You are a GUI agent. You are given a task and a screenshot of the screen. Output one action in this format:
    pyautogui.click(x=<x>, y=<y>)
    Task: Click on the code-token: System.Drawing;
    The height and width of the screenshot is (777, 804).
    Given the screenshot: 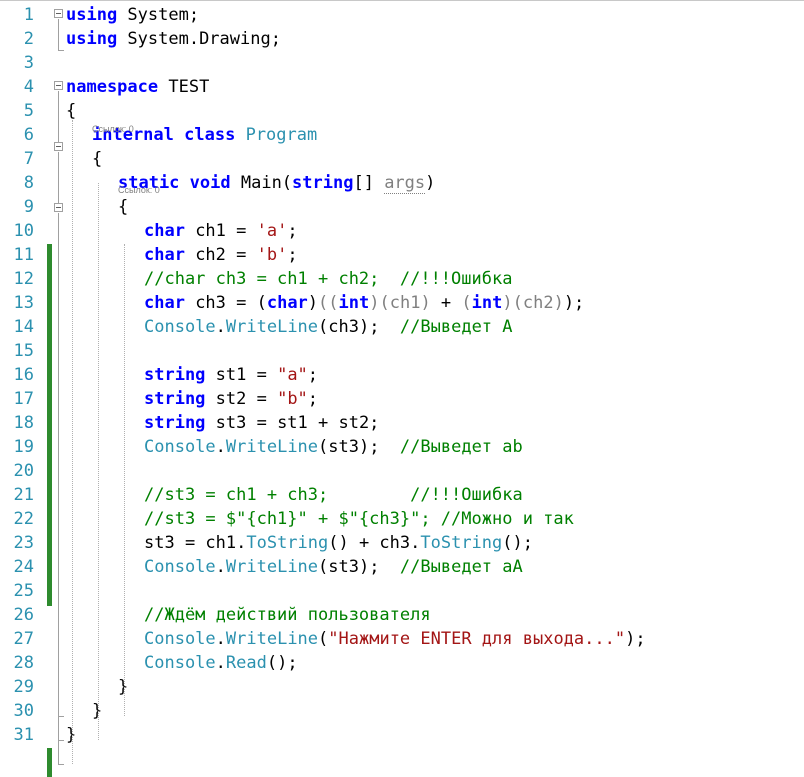 What is the action you would take?
    pyautogui.click(x=199, y=39)
    